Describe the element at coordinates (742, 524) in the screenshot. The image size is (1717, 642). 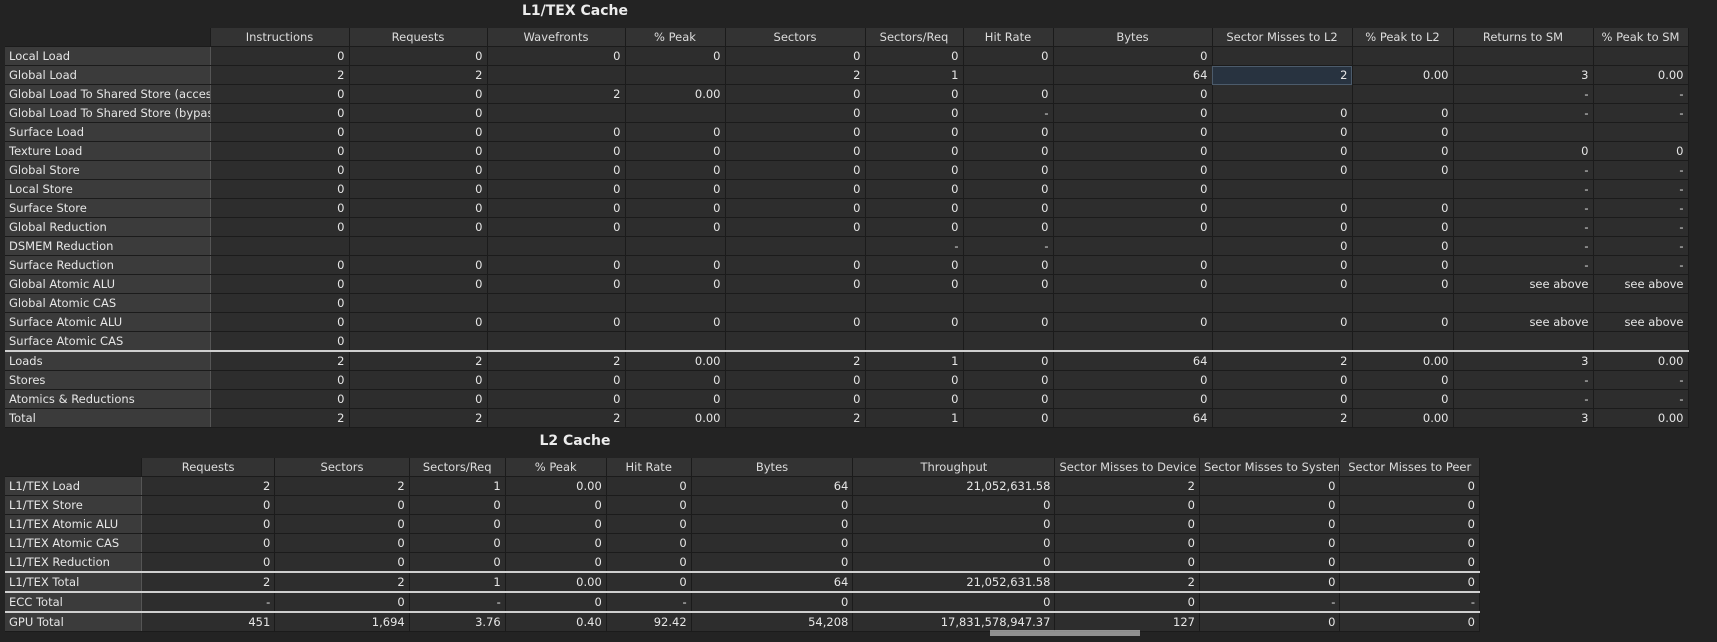
I see `l2-table-row: L1/TEX Atomic ALU 0 0 0 0 0 0 0 0 0 0` at that location.